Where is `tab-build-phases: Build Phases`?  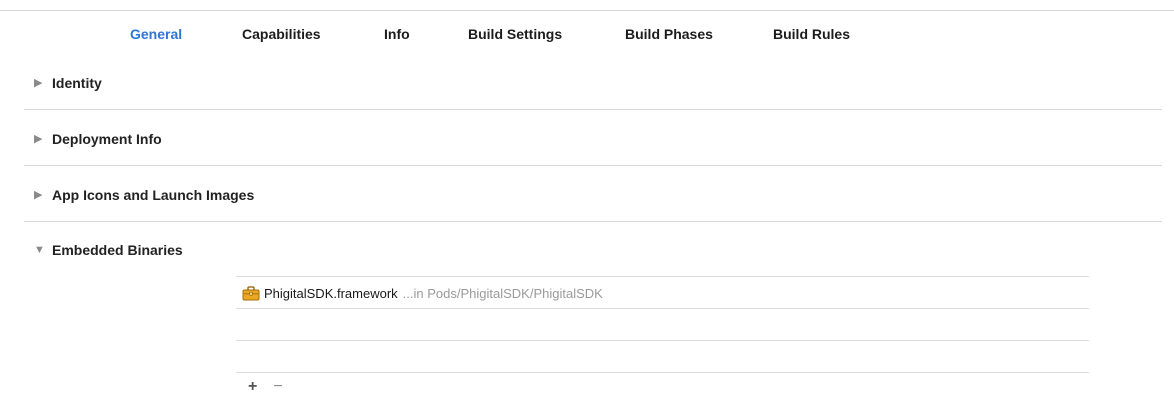
tab-build-phases: Build Phases is located at coordinates (669, 34).